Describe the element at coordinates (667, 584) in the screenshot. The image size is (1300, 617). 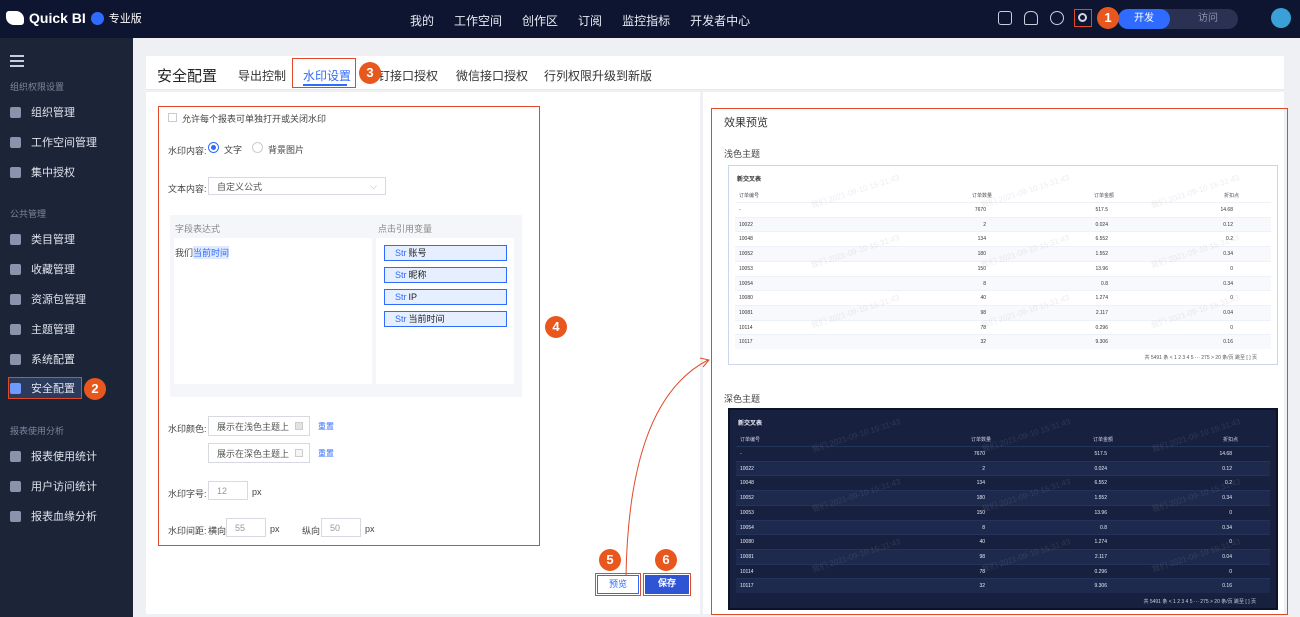
I see `save-highlight` at that location.